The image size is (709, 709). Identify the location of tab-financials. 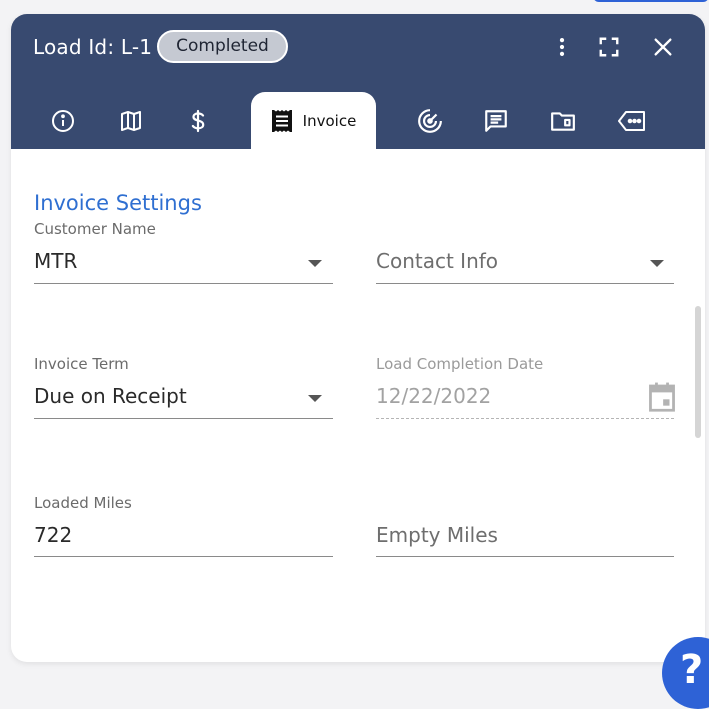
(198, 120).